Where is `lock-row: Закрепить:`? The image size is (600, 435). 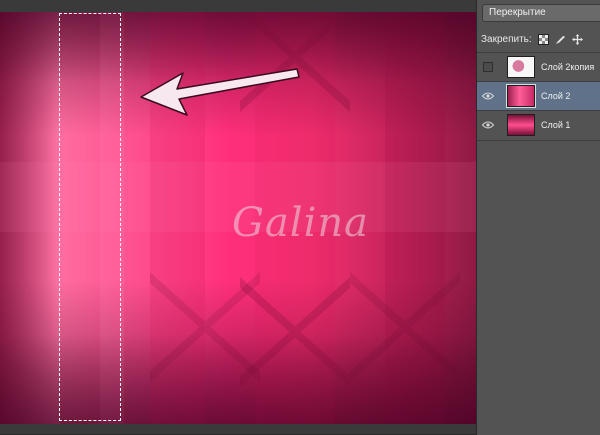 lock-row: Закрепить: is located at coordinates (540, 39).